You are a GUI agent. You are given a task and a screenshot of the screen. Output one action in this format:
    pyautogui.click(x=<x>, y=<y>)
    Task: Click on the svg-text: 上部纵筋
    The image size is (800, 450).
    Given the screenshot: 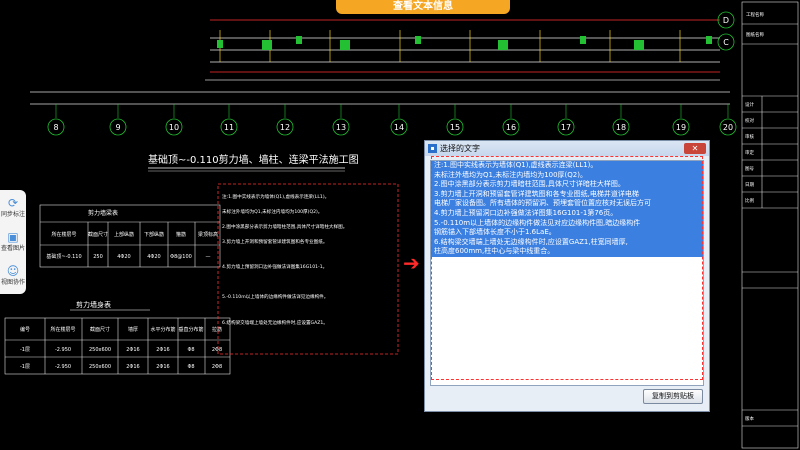 What is the action you would take?
    pyautogui.click(x=124, y=234)
    